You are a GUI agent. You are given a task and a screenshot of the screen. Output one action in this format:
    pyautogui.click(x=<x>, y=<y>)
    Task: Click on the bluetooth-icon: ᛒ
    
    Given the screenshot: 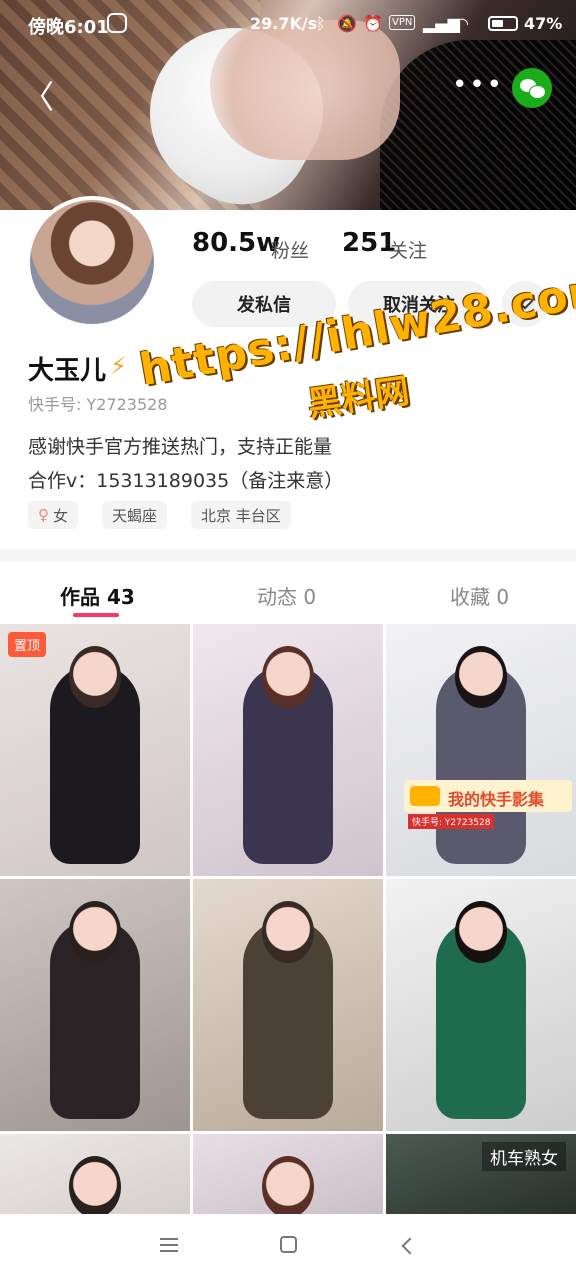 What is the action you would take?
    pyautogui.click(x=321, y=23)
    